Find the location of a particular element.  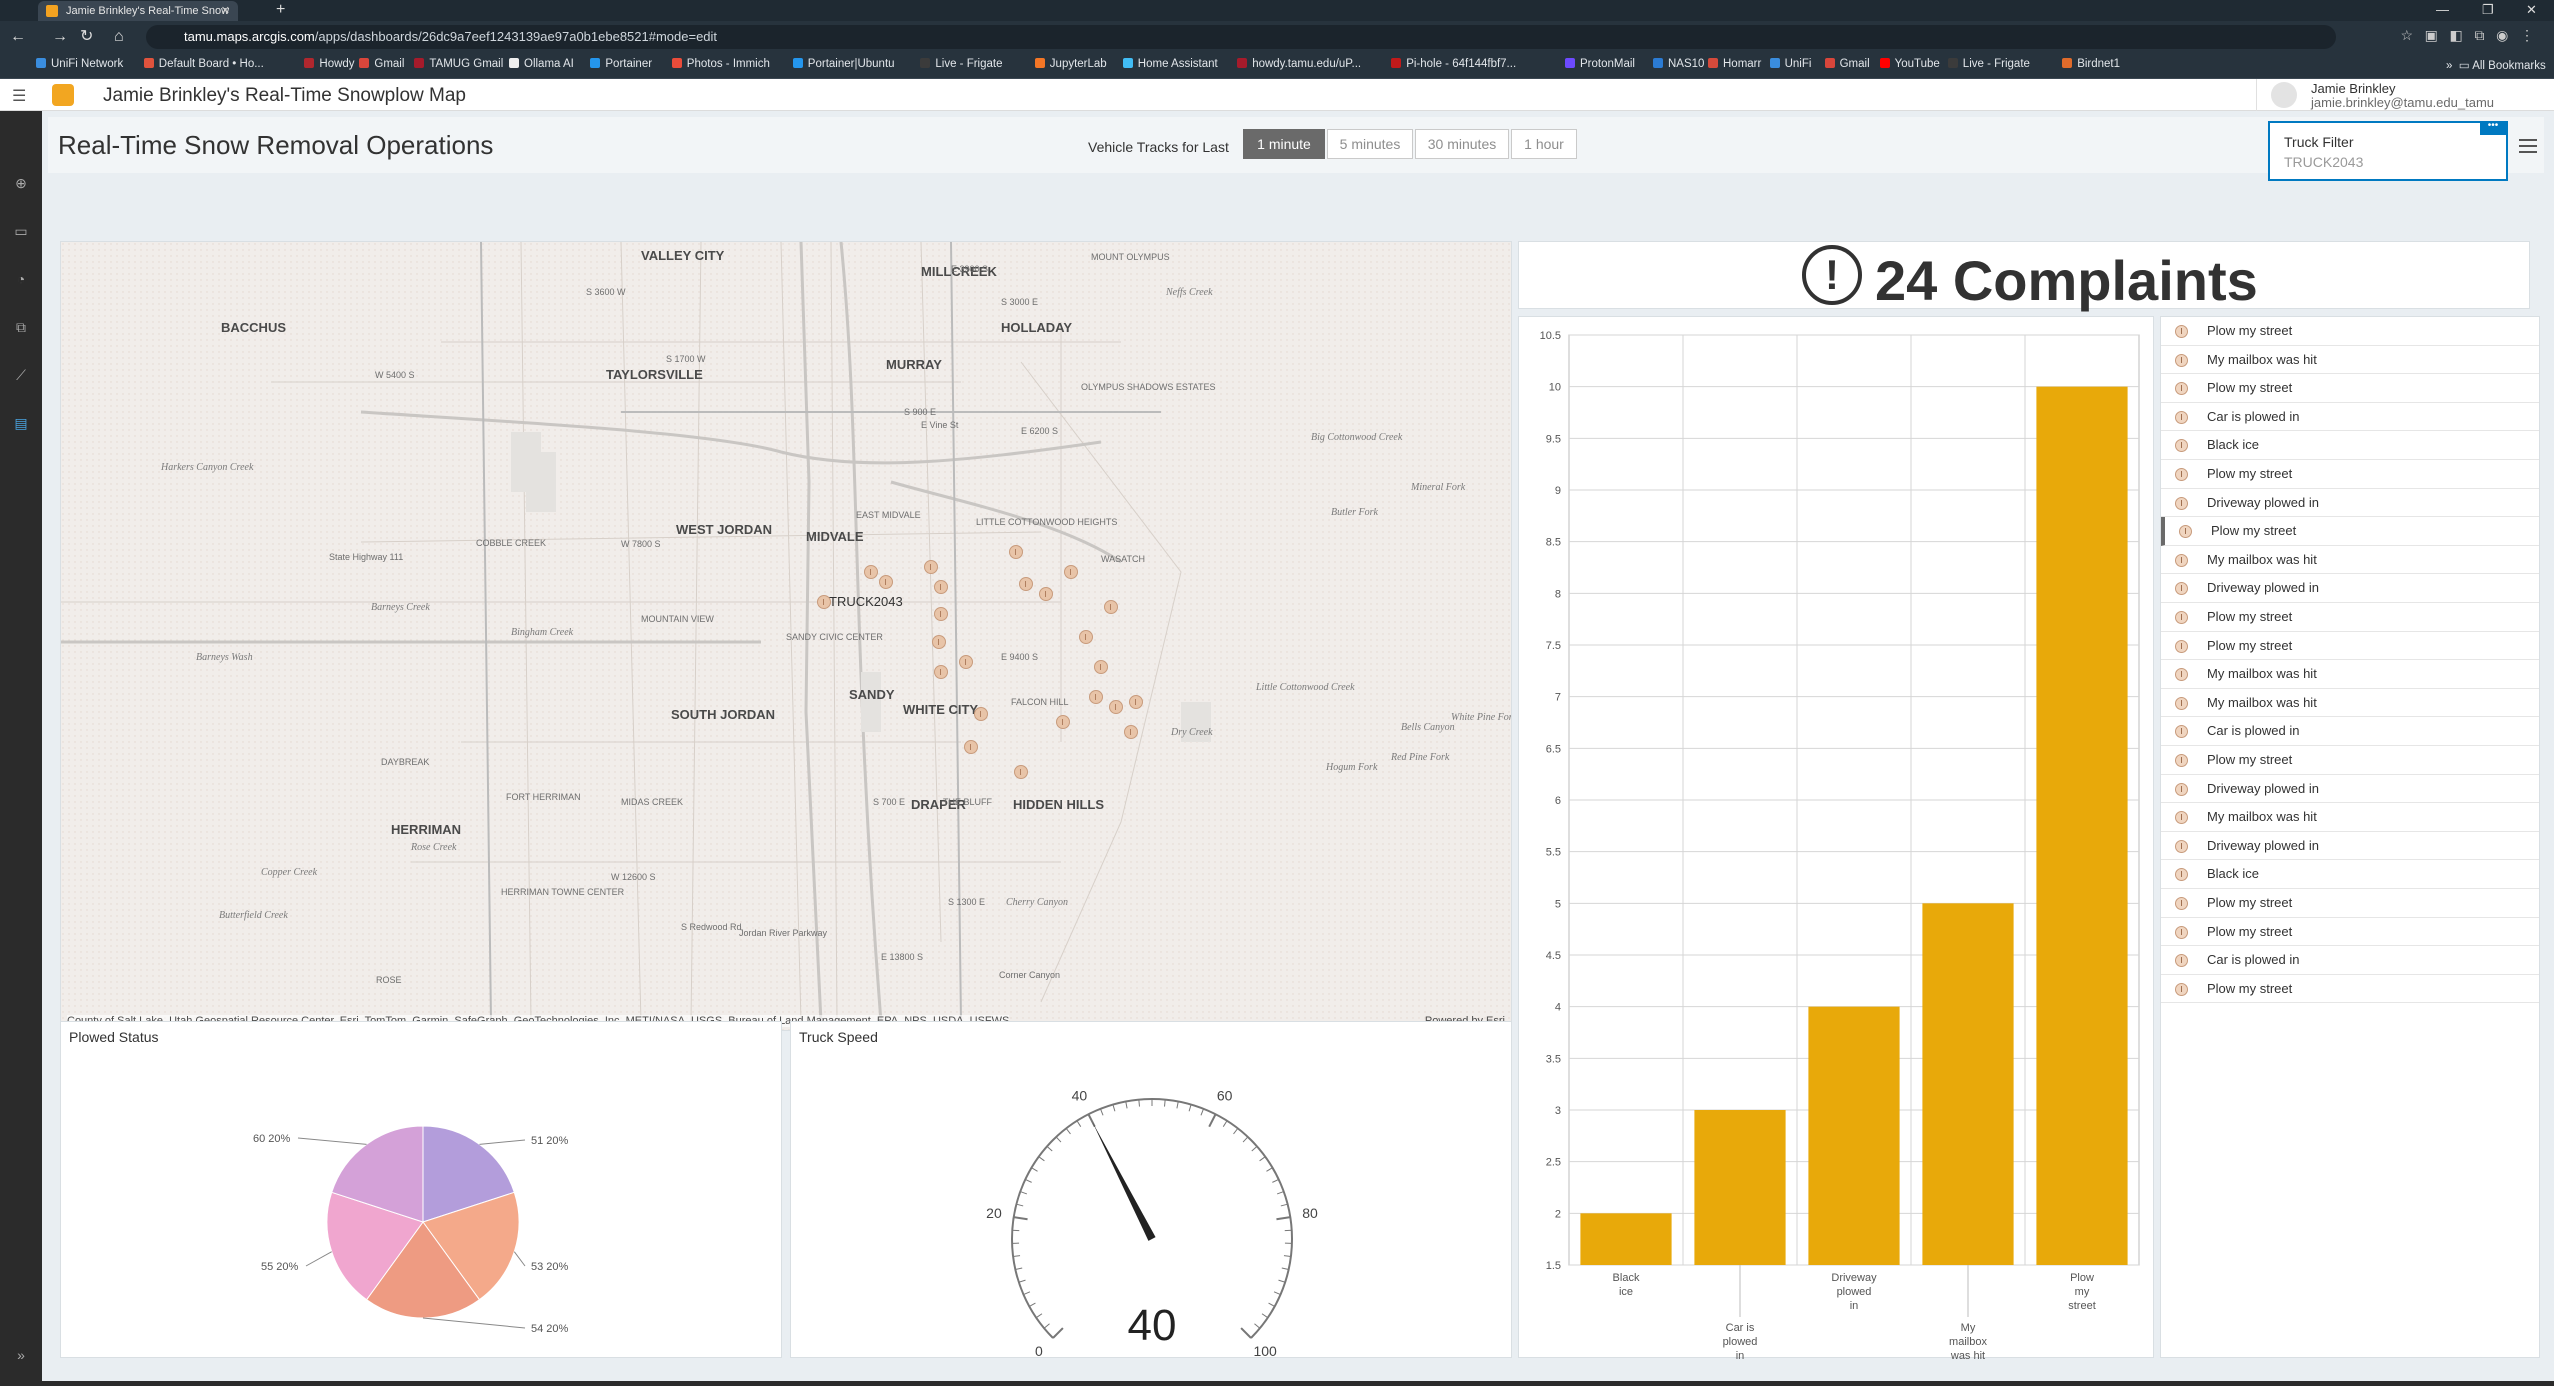

add-element-icon: ⊕ is located at coordinates (21, 184).